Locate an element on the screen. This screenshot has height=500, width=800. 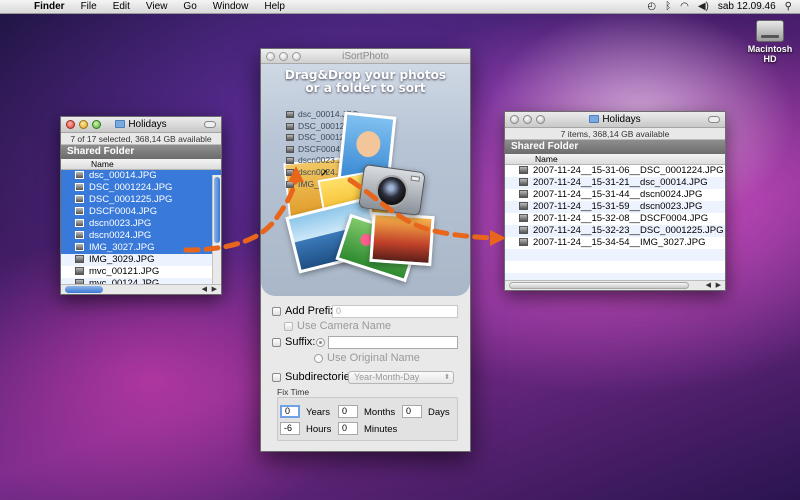
window-titlebar: iSortPhoto is located at coordinates (365, 56).